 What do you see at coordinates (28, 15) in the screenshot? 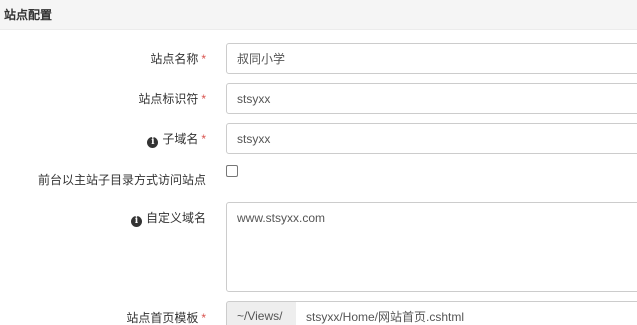
I see `panel-title: 站点配置` at bounding box center [28, 15].